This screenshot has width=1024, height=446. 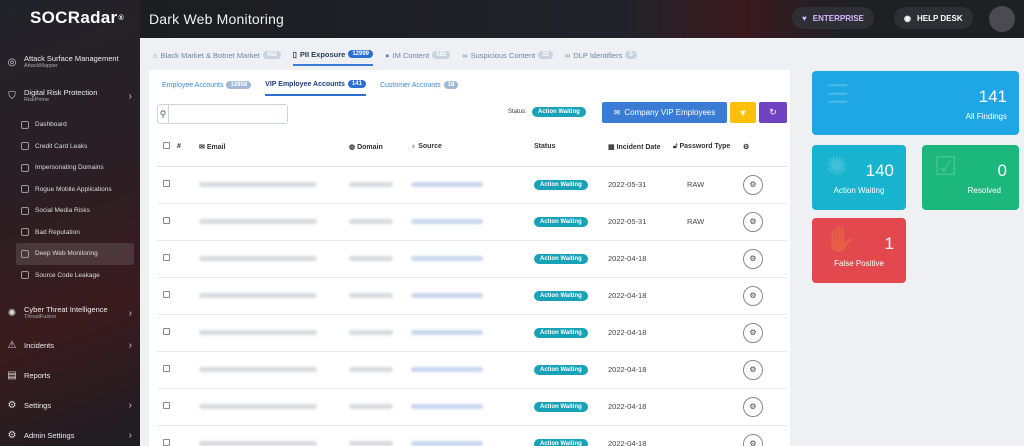 I want to click on search-icon: ⚲, so click(x=163, y=114).